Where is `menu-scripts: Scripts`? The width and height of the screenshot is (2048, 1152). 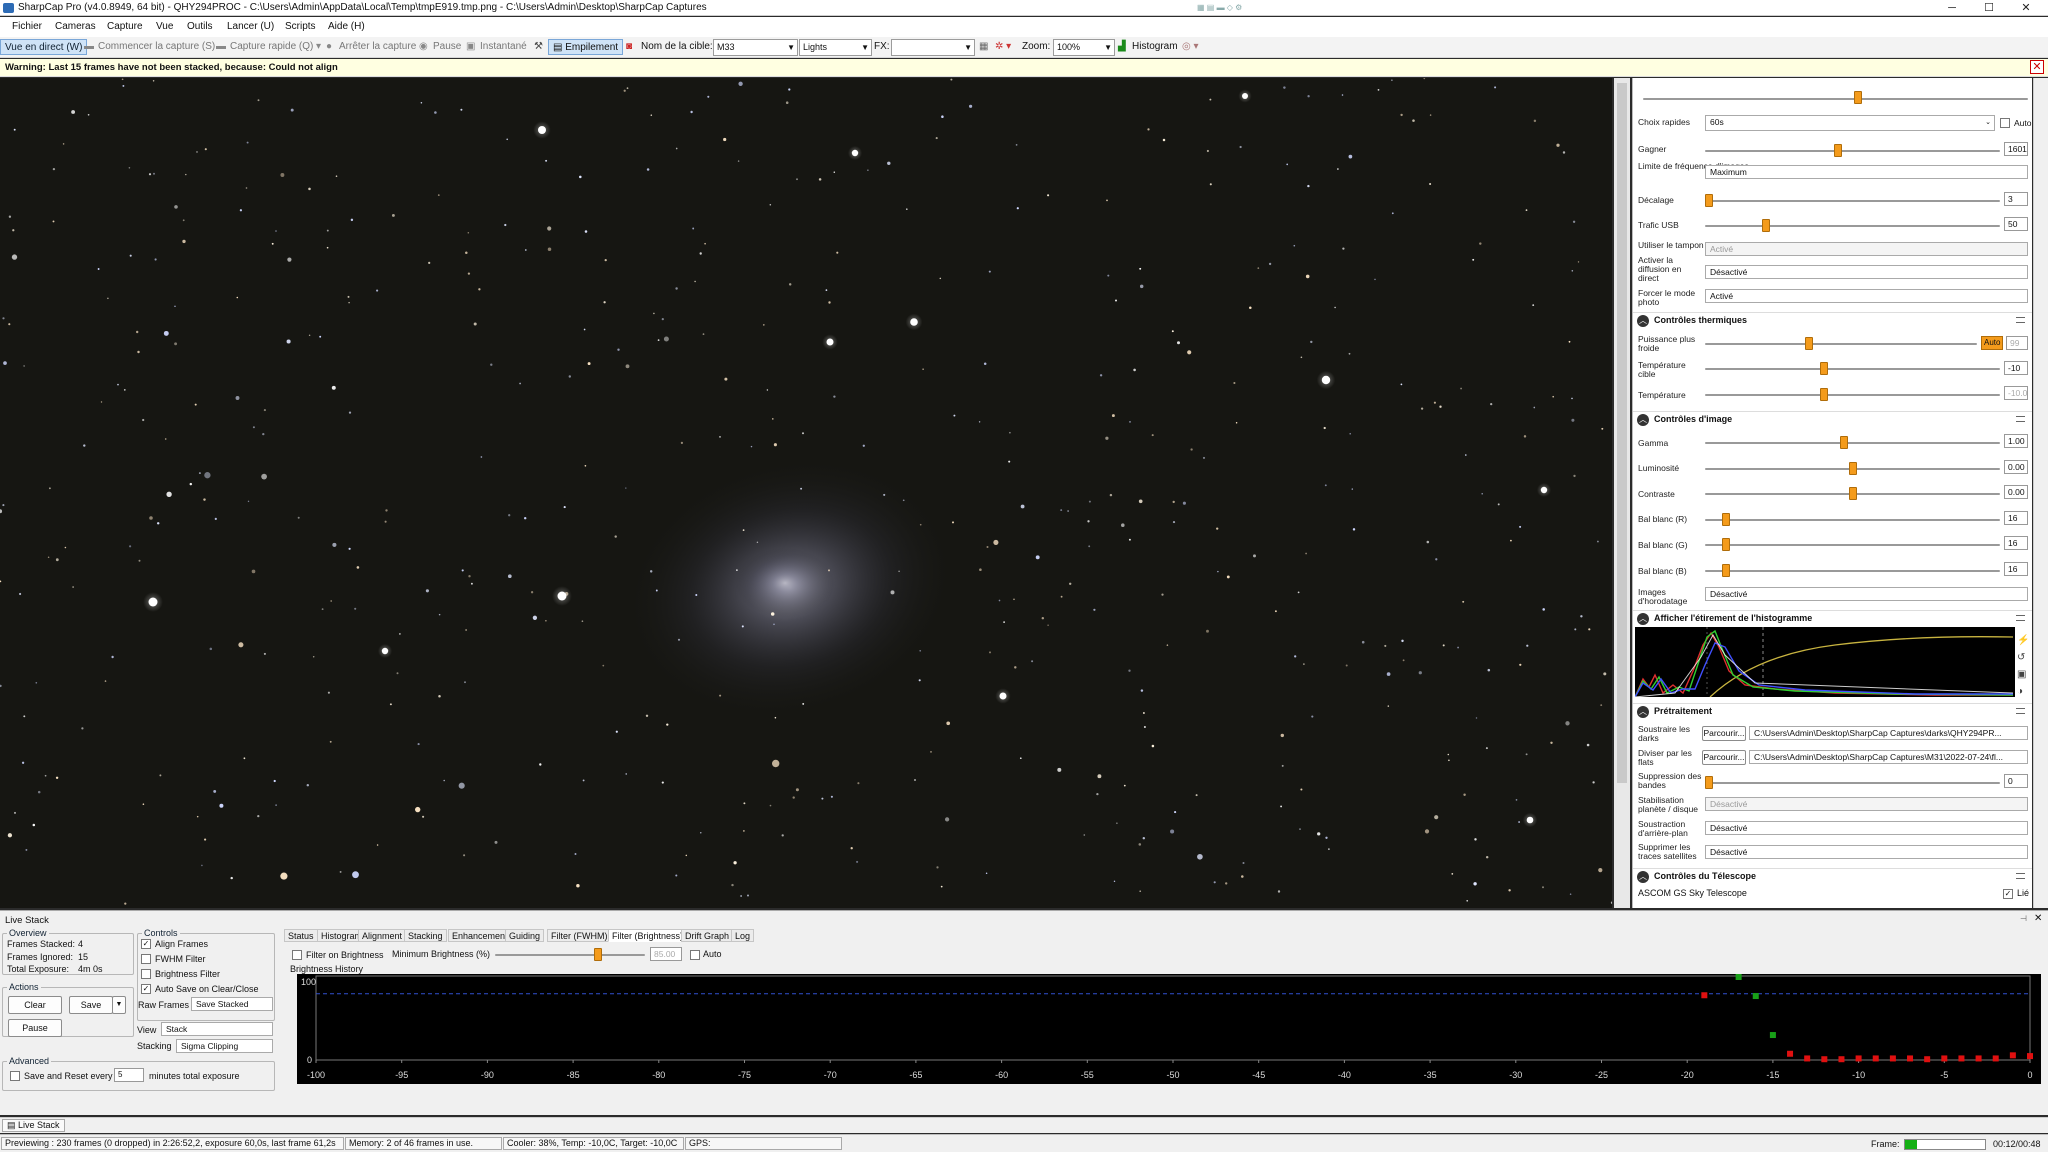
menu-scripts: Scripts is located at coordinates (300, 26).